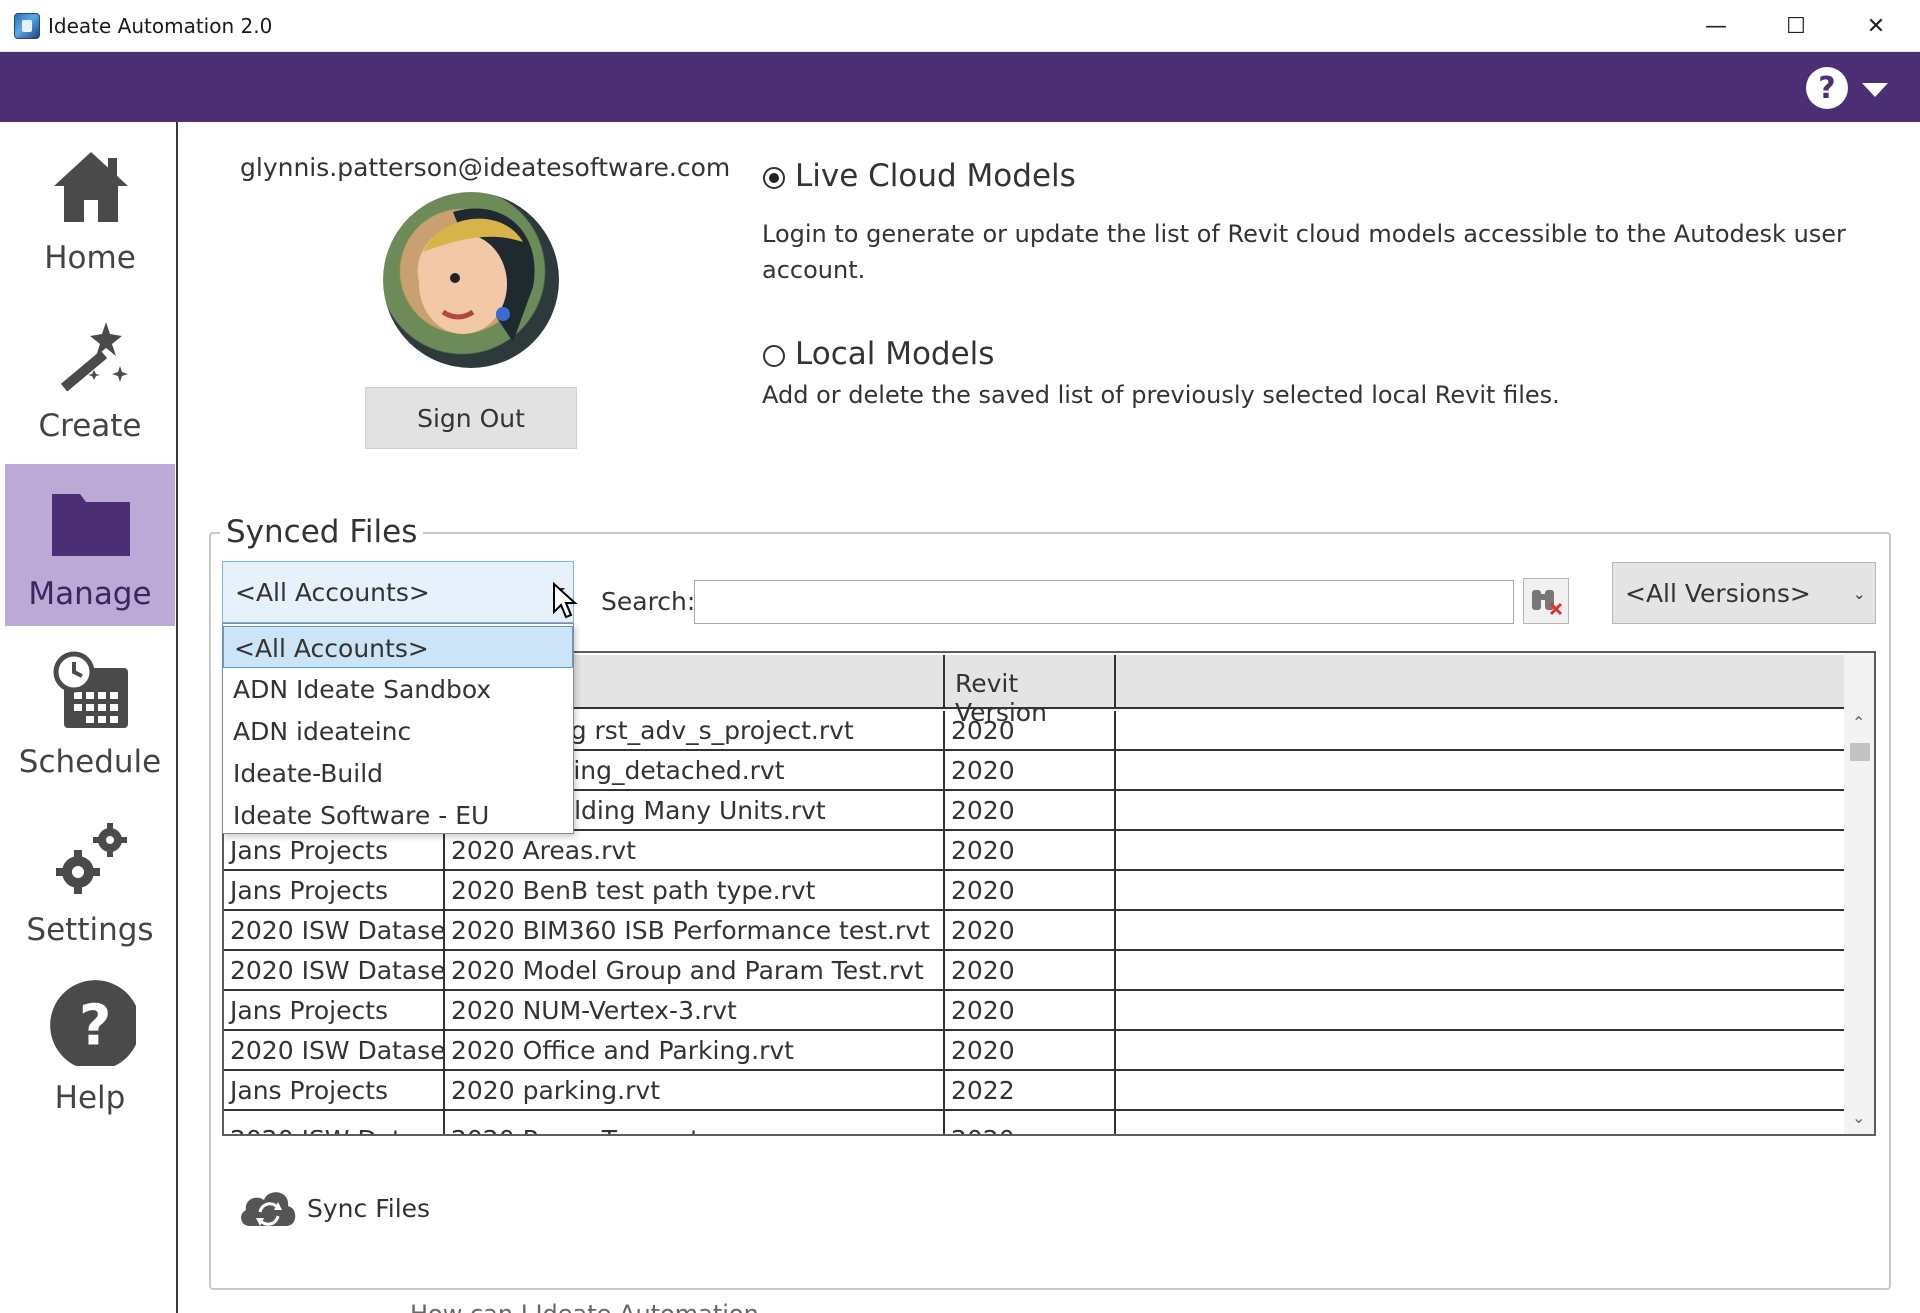 The width and height of the screenshot is (1920, 1313). I want to click on window-title: Ideate Automation 2.0, so click(160, 26).